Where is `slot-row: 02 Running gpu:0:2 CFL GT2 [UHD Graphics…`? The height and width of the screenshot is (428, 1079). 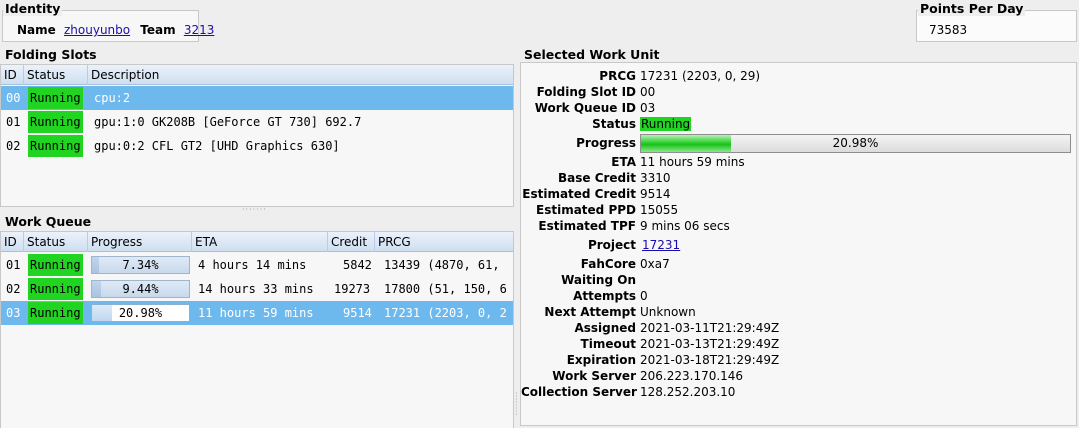
slot-row: 02 Running gpu:0:2 CFL GT2 [UHD Graphics… is located at coordinates (257, 146).